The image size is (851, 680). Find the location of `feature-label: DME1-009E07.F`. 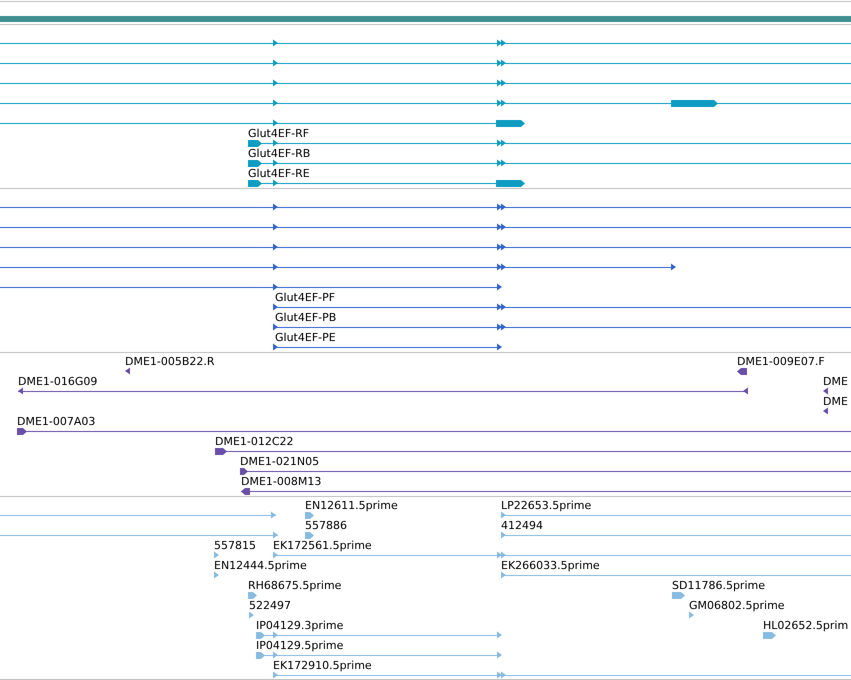

feature-label: DME1-009E07.F is located at coordinates (781, 361).